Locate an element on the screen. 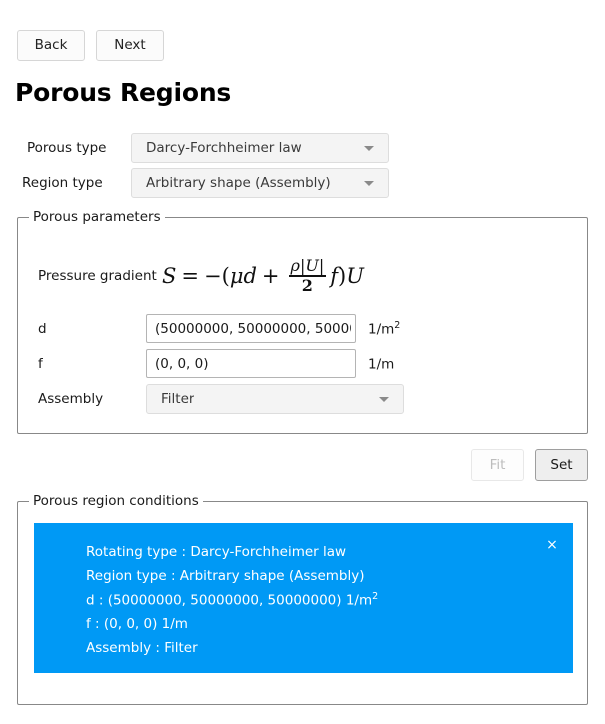 The height and width of the screenshot is (724, 605). porous-type-row: Porous type Darcy-Forchheimer law is located at coordinates (208, 148).